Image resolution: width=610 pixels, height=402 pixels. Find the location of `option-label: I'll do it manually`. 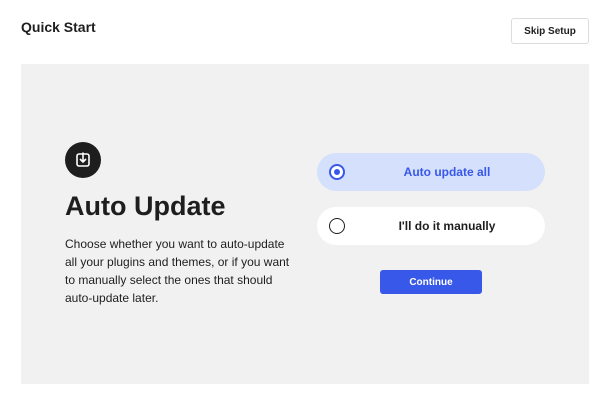

option-label: I'll do it manually is located at coordinates (447, 226).